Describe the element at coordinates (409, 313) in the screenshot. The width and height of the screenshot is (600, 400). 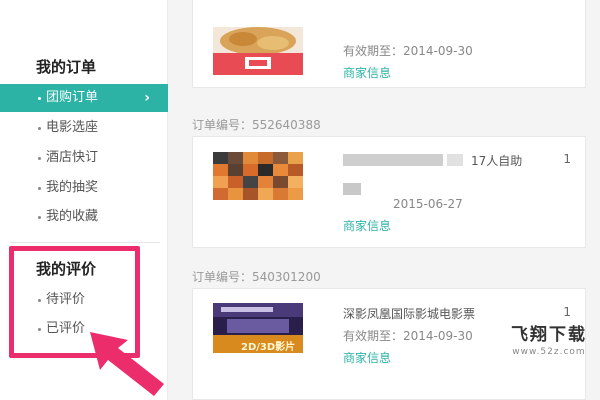
I see `product-title: 深影凤凰国际影城电影票` at that location.